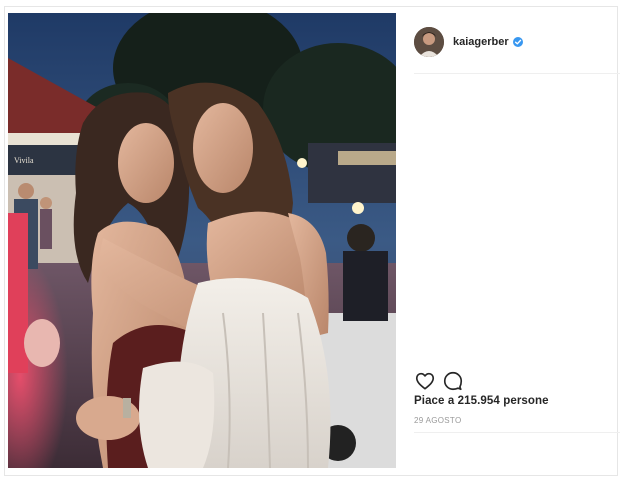 The height and width of the screenshot is (481, 620). I want to click on footer-divider, so click(517, 432).